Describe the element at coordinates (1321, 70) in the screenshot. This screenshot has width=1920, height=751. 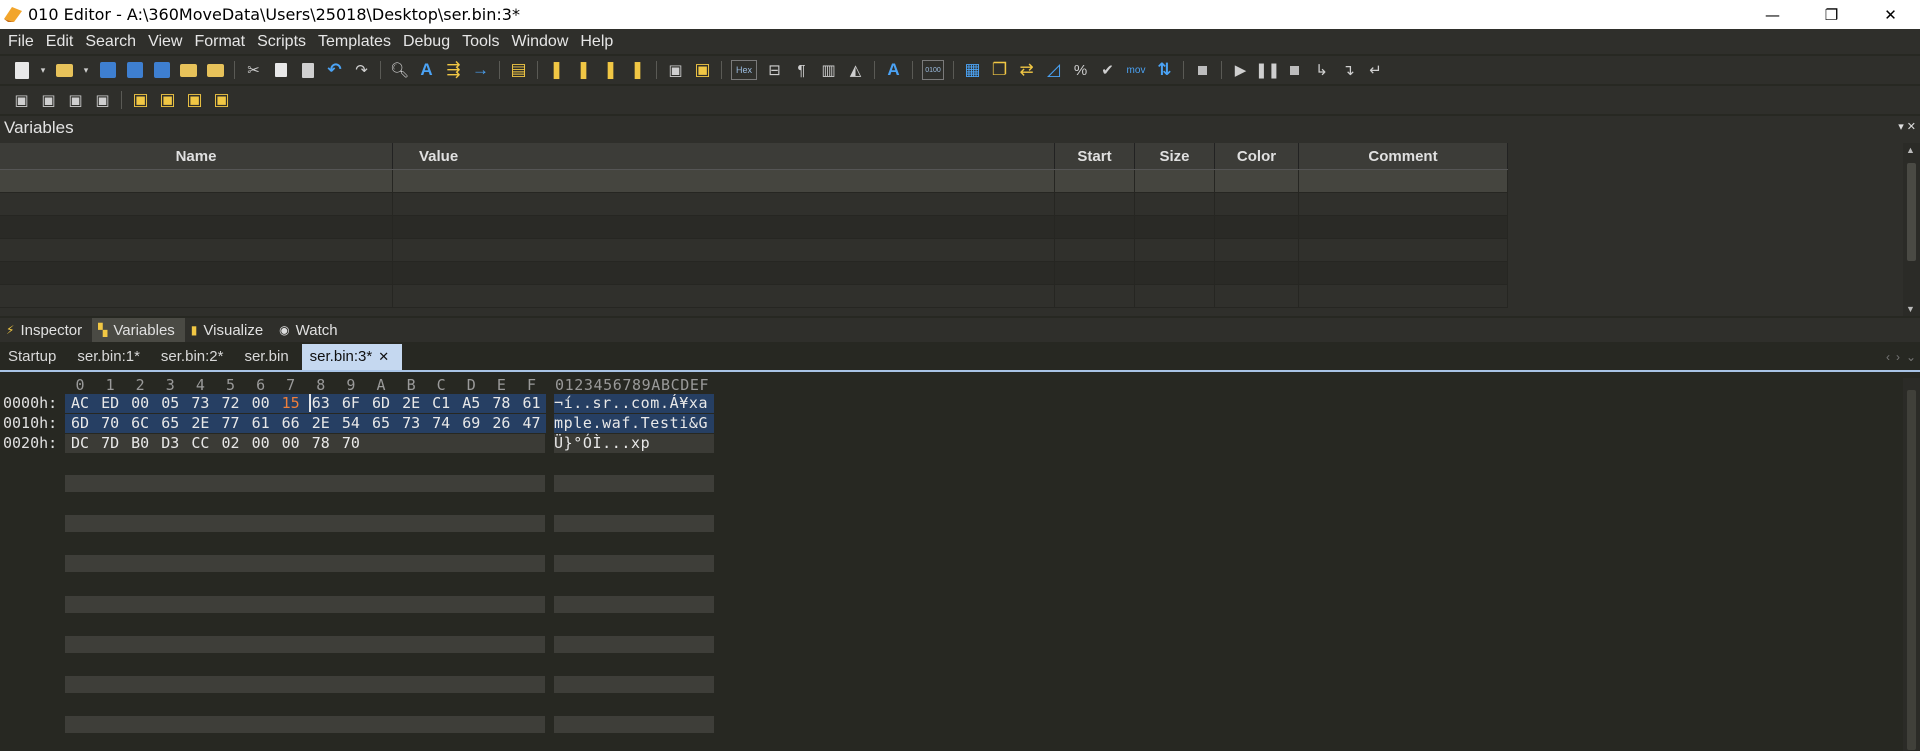
I see `step-over-icon: ↳` at that location.